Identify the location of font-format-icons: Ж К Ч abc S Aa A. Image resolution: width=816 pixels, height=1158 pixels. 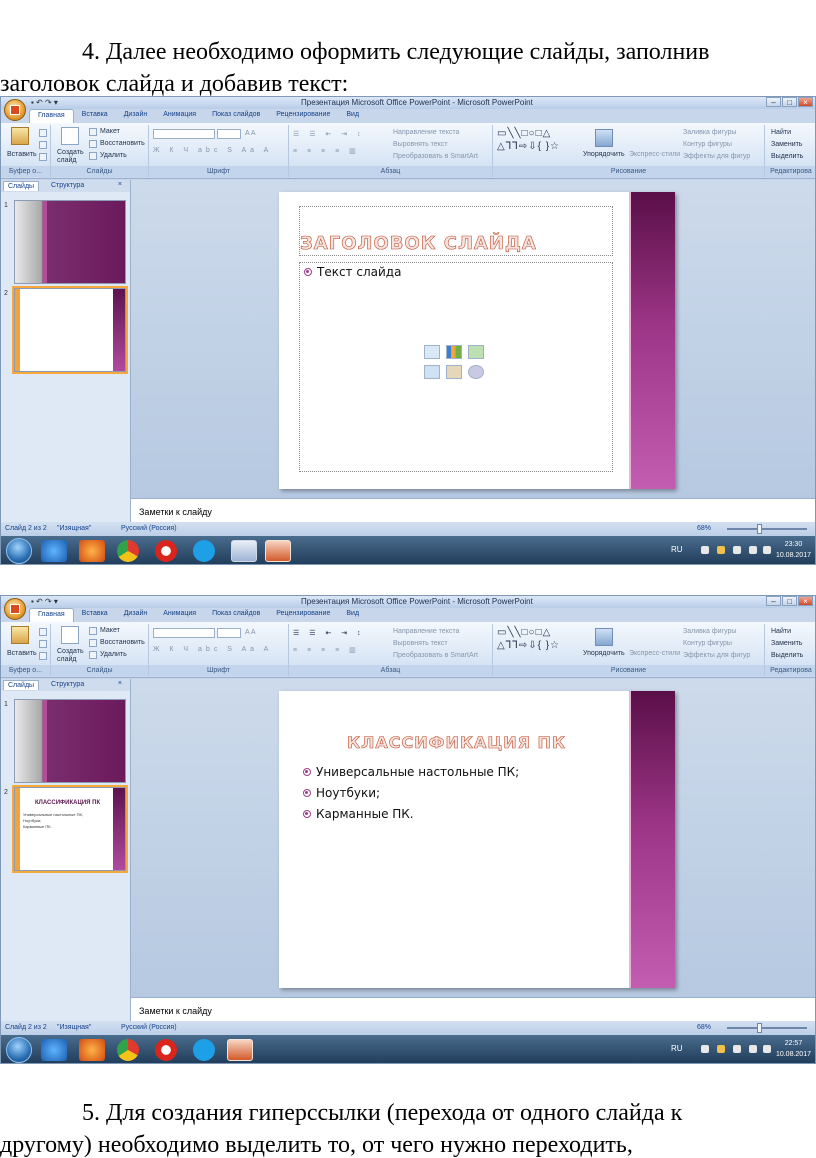
(212, 649).